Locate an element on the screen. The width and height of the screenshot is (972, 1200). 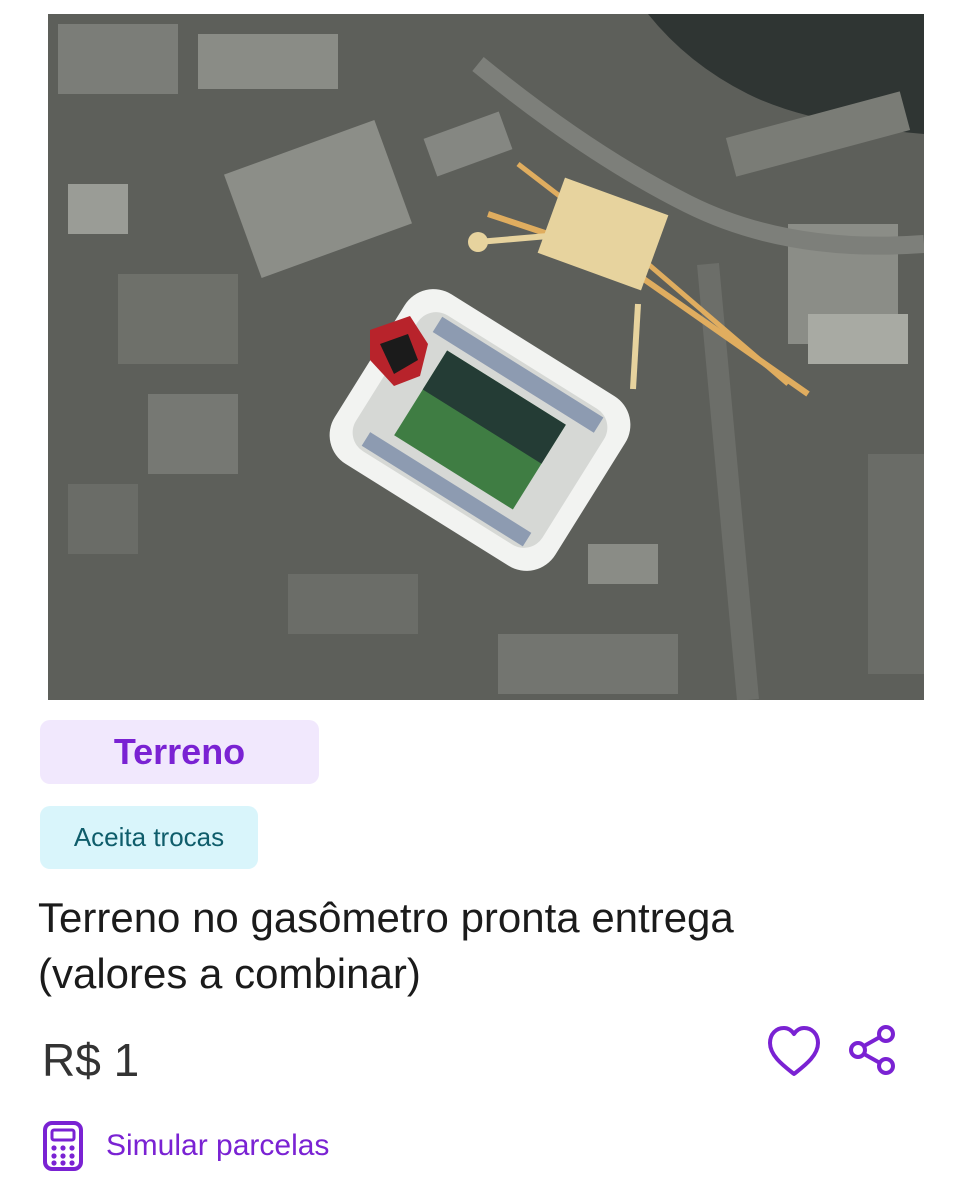
category-label: Terreno is located at coordinates (179, 751).